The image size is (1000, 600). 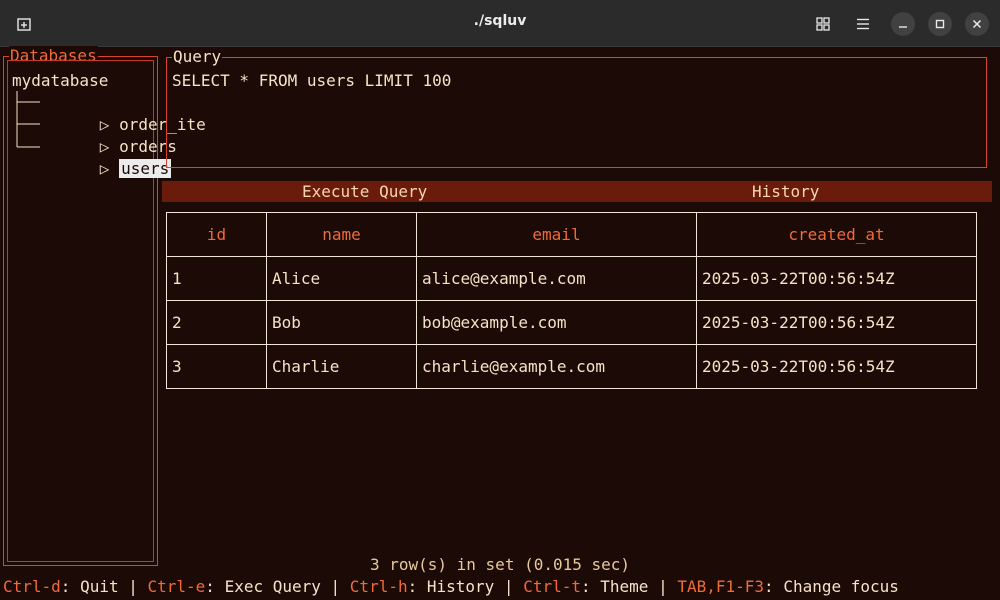 I want to click on table-cell: bob@example.com, so click(x=556, y=322).